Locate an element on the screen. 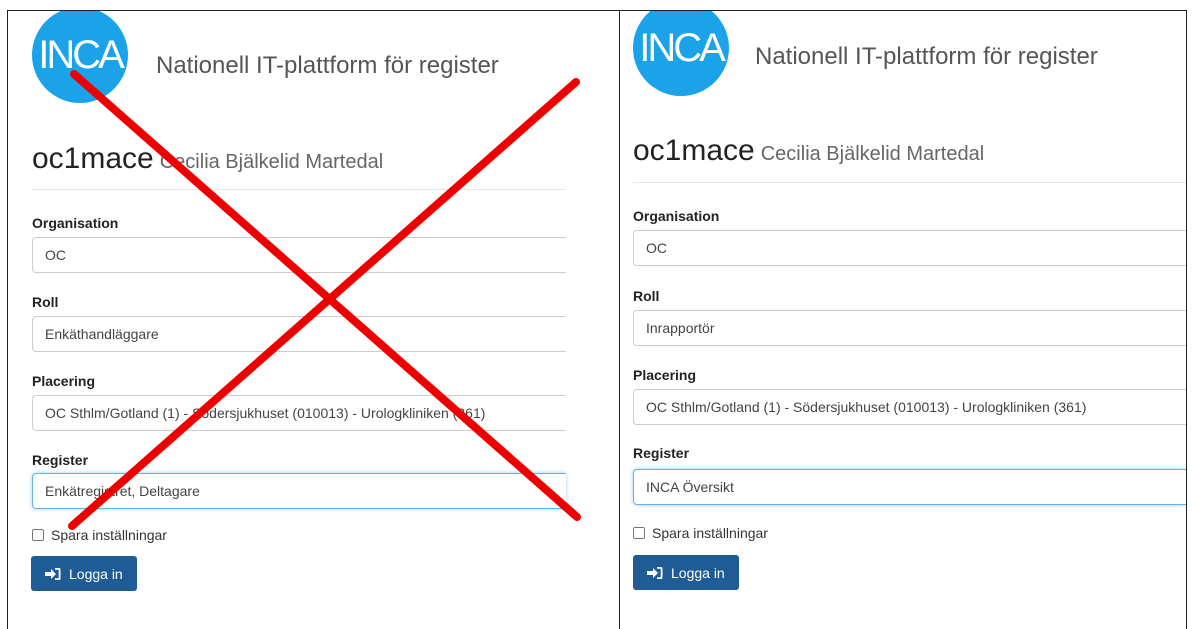  role-select: Inrapportör is located at coordinates (909, 328).